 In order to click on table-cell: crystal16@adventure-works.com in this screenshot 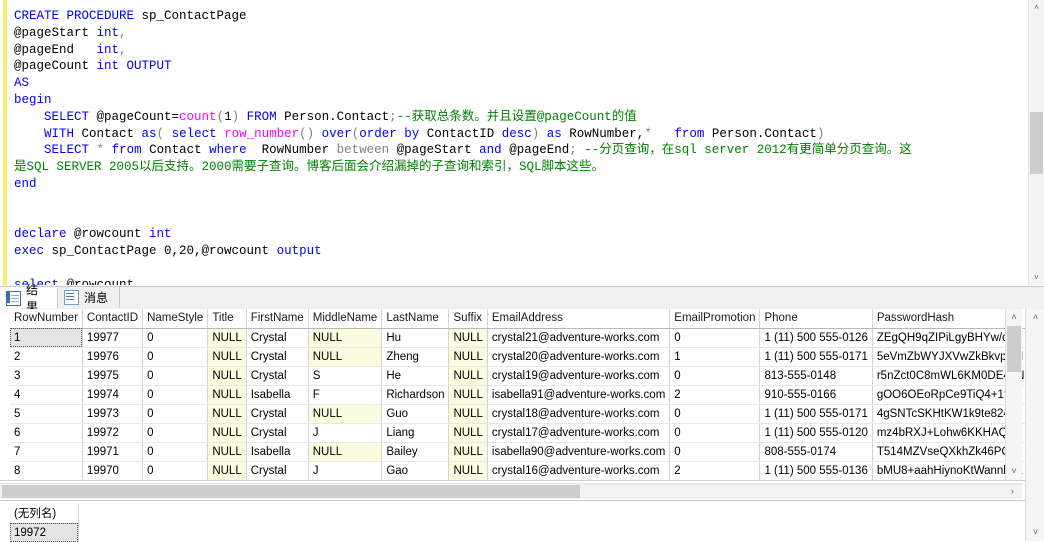, I will do `click(579, 470)`.